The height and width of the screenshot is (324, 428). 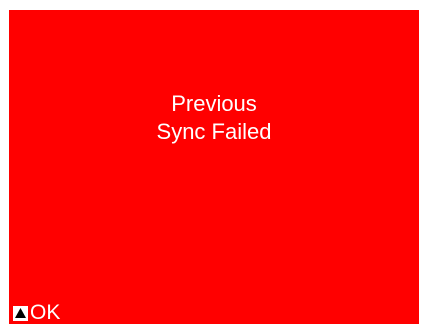 I want to click on error-message-line-1: Previous, so click(x=214, y=103).